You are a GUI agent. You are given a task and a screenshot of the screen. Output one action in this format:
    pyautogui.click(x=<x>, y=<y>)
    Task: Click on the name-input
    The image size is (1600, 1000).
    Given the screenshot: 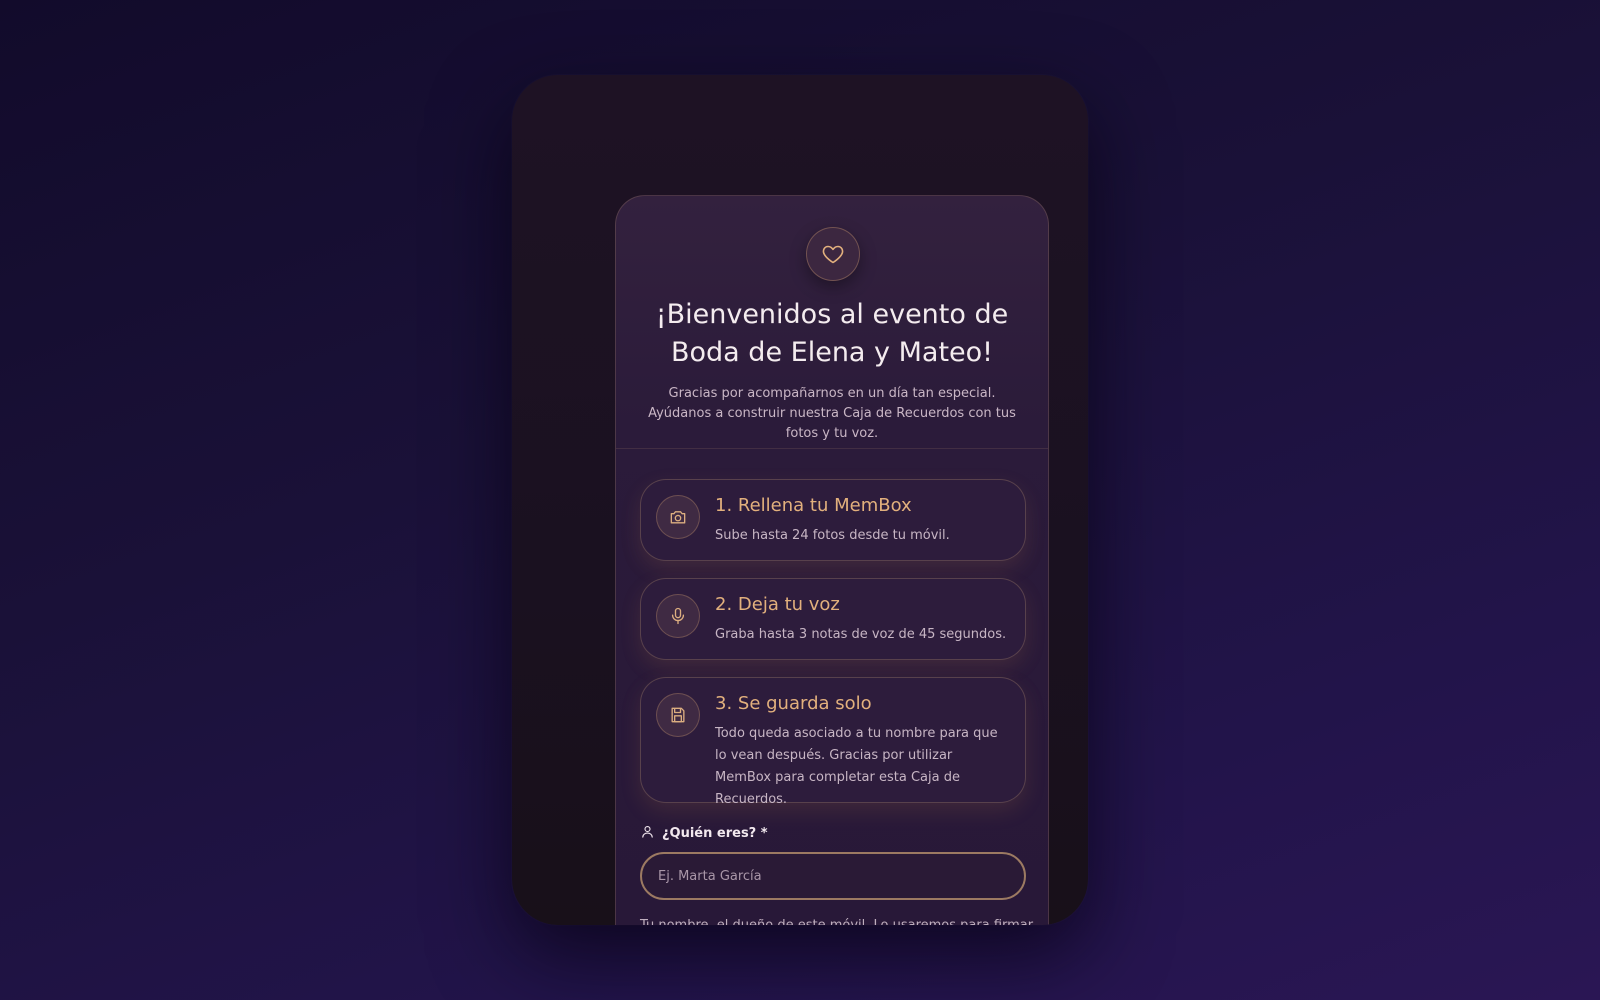 What is the action you would take?
    pyautogui.click(x=833, y=876)
    